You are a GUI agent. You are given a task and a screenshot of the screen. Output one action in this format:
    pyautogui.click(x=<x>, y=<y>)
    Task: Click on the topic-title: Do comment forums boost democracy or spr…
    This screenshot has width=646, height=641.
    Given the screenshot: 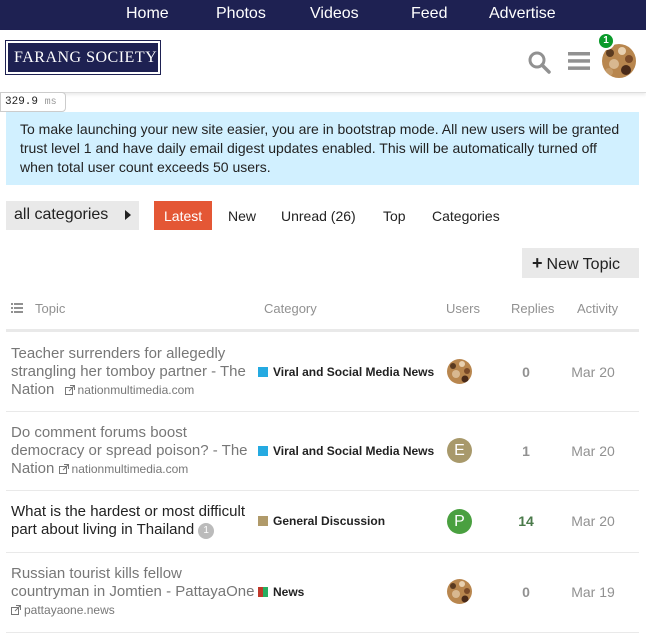 What is the action you would take?
    pyautogui.click(x=134, y=451)
    